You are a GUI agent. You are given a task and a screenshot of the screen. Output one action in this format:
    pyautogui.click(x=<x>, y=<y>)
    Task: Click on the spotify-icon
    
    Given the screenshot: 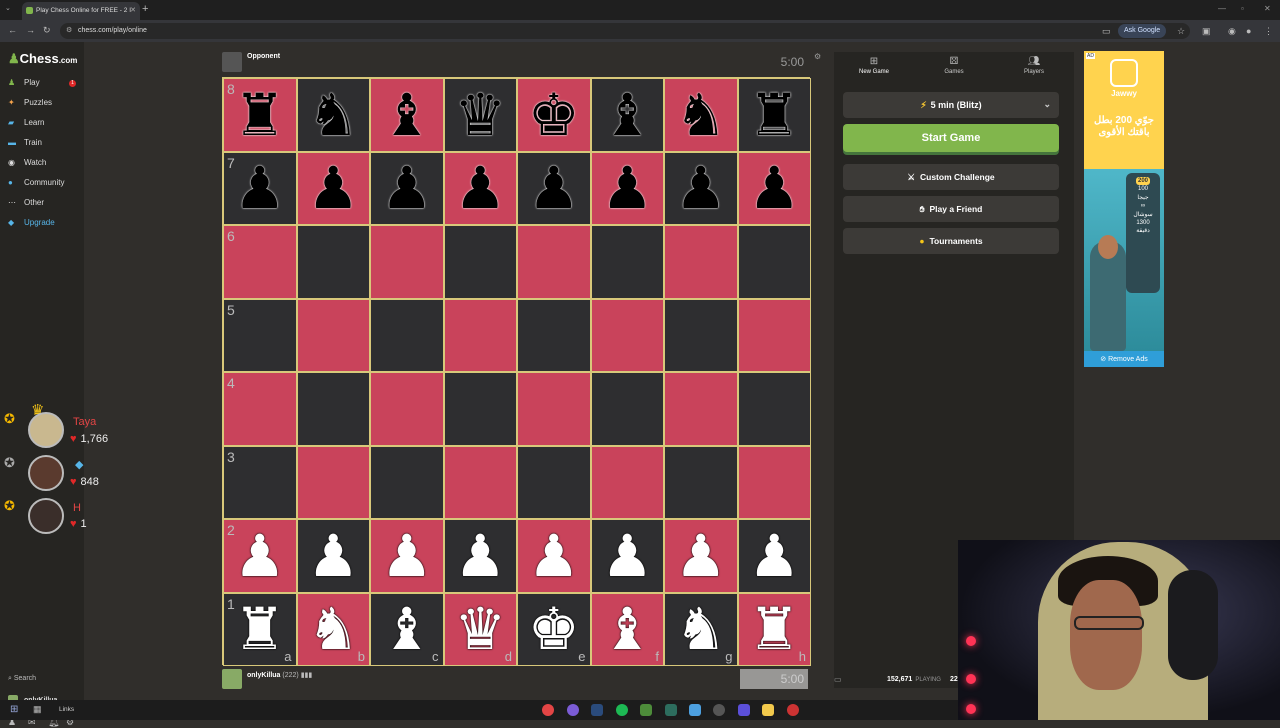 What is the action you would take?
    pyautogui.click(x=622, y=710)
    